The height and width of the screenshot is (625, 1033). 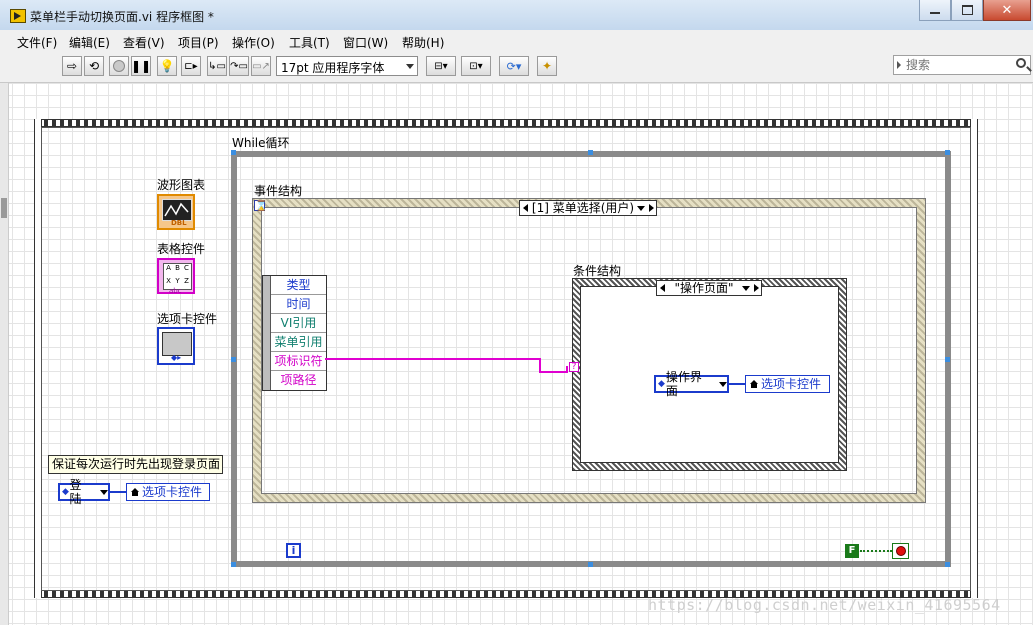 I want to click on event-data-type: 类型, so click(x=298, y=285).